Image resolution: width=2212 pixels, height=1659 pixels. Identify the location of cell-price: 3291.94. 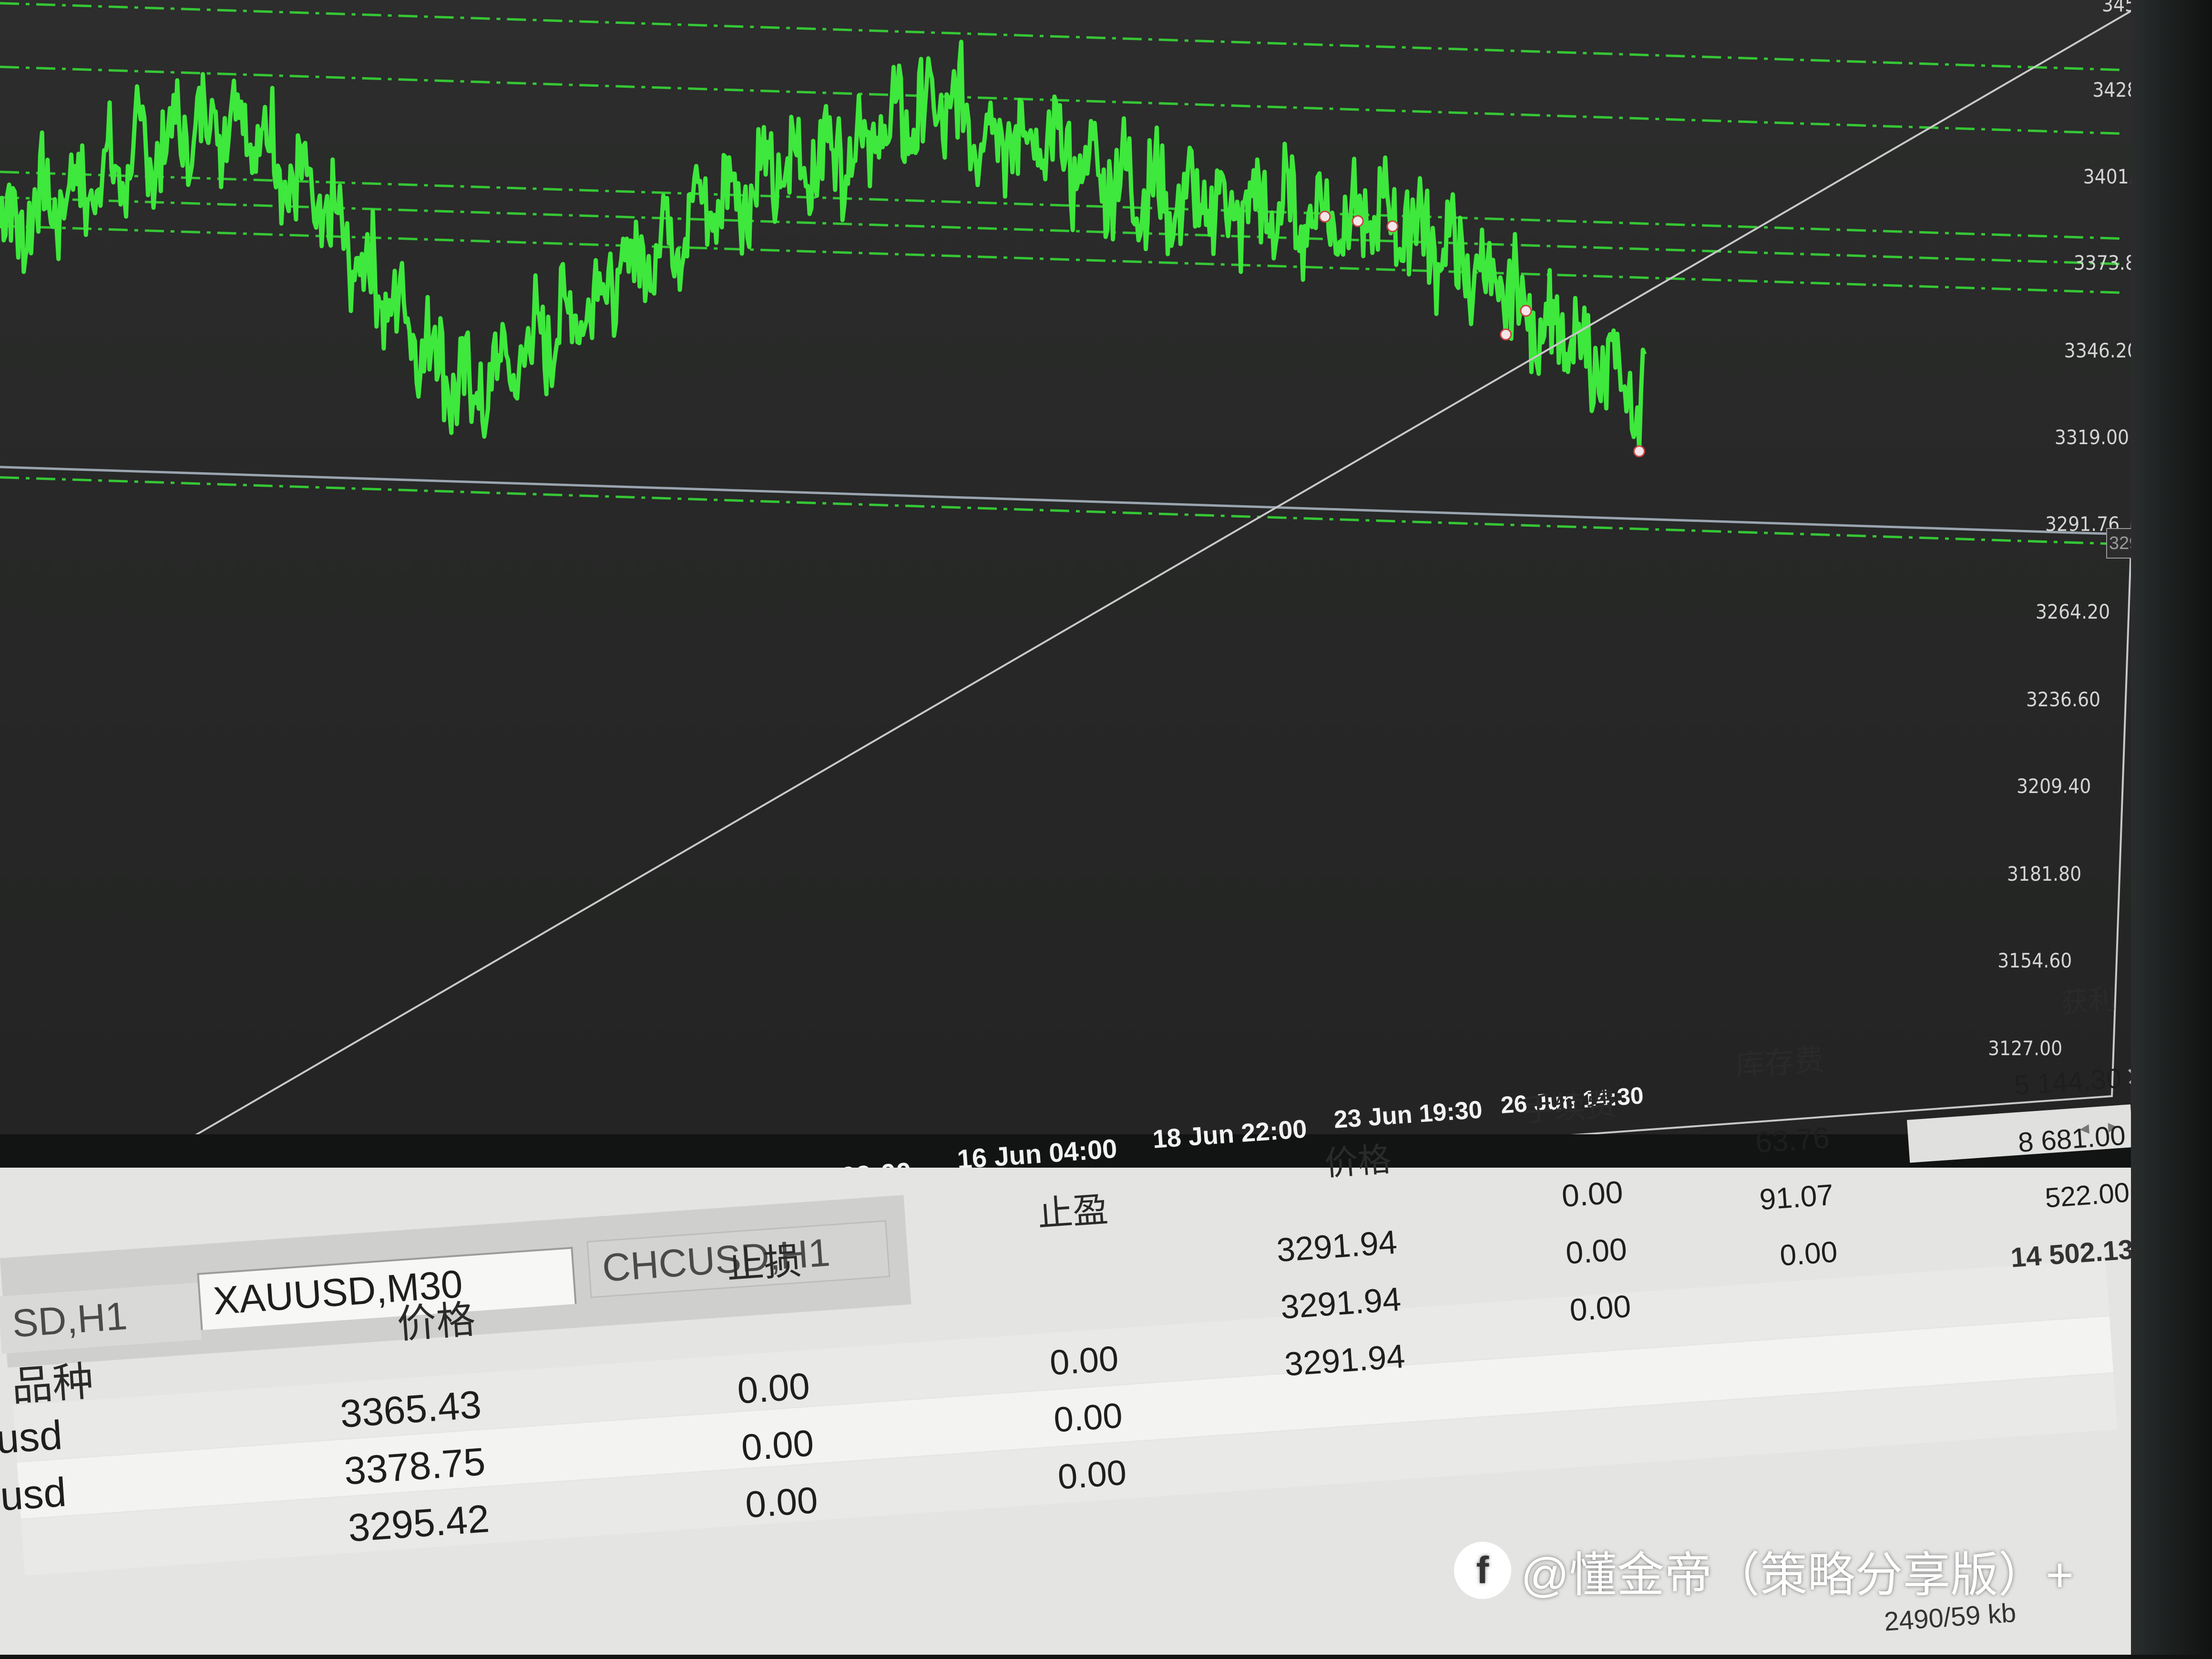
(1337, 1246).